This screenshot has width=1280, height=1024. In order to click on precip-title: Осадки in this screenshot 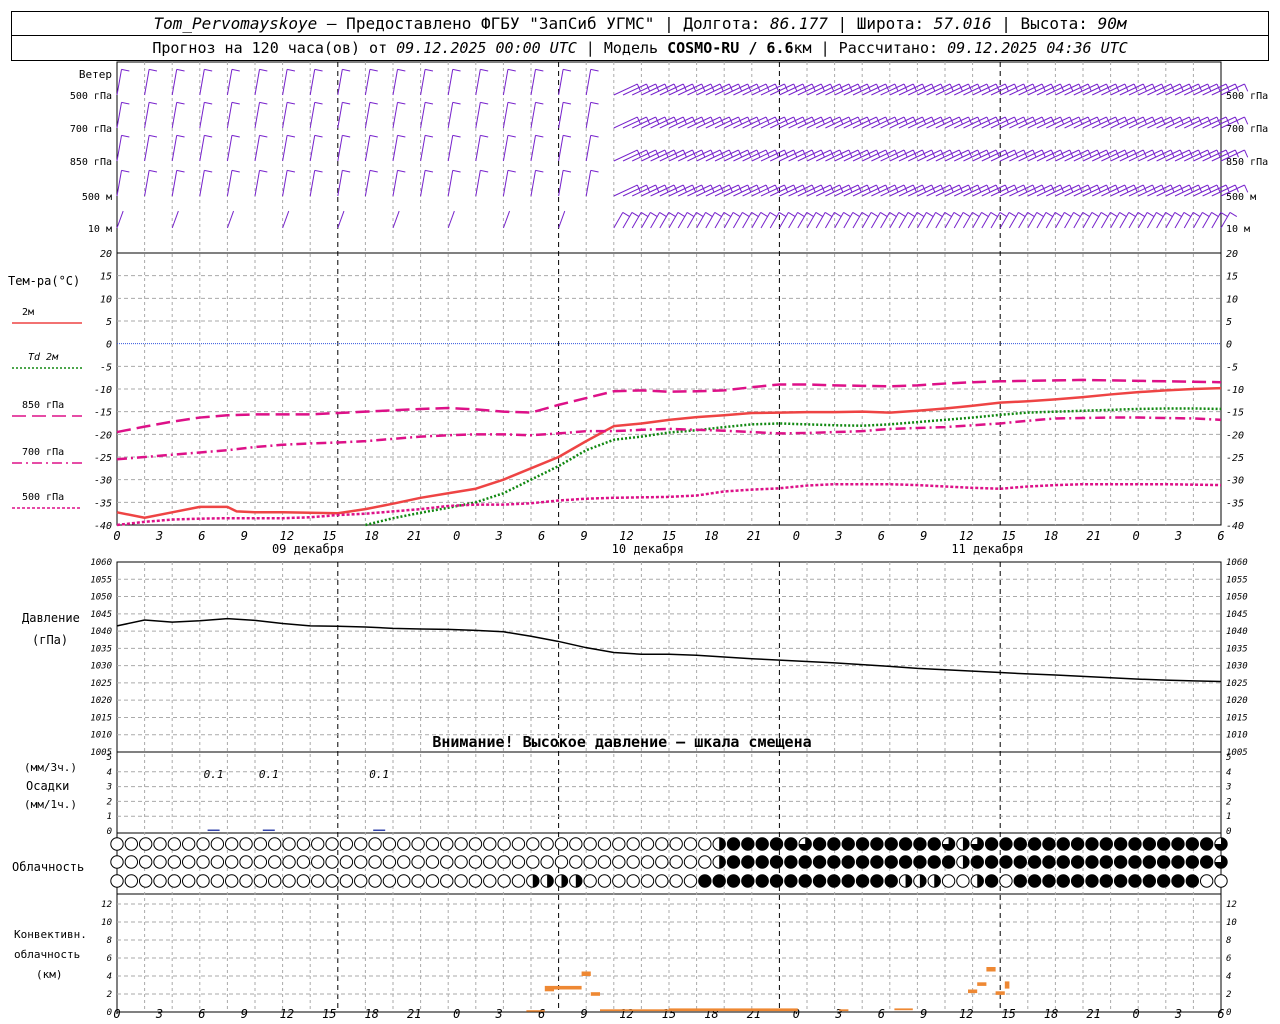, I will do `click(47, 786)`.